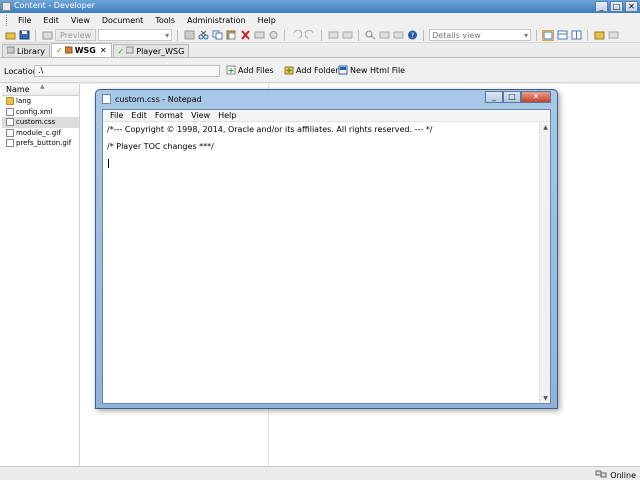 This screenshot has width=640, height=480. I want to click on tab-library: Library, so click(26, 50).